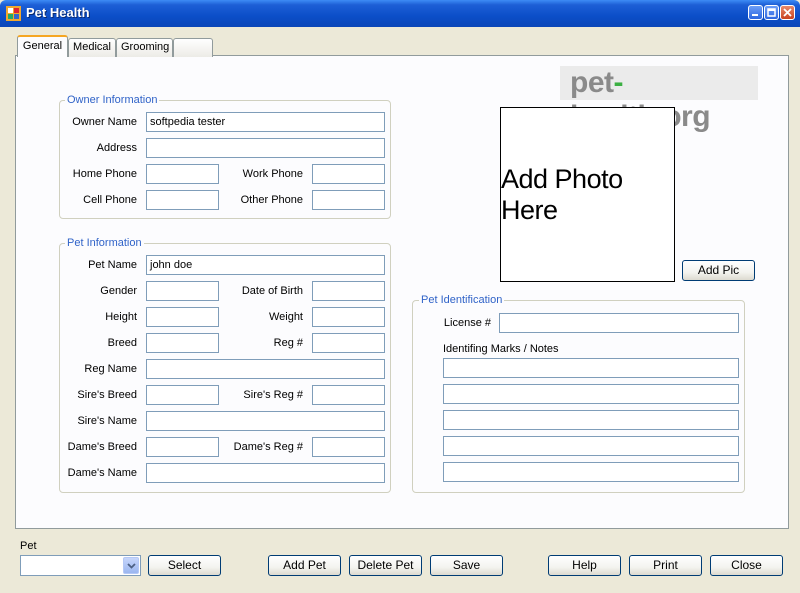 The image size is (800, 593). I want to click on owner-name-input: softpedia tester, so click(265, 122).